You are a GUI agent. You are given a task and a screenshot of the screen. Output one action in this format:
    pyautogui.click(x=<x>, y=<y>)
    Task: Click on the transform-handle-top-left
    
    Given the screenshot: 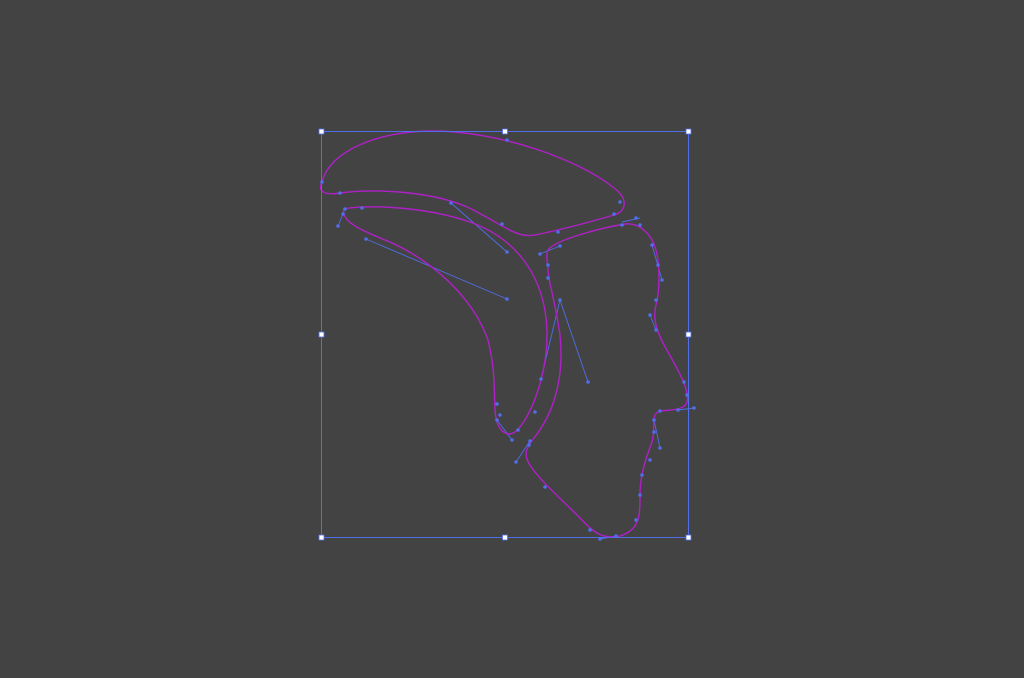 What is the action you would take?
    pyautogui.click(x=321, y=131)
    